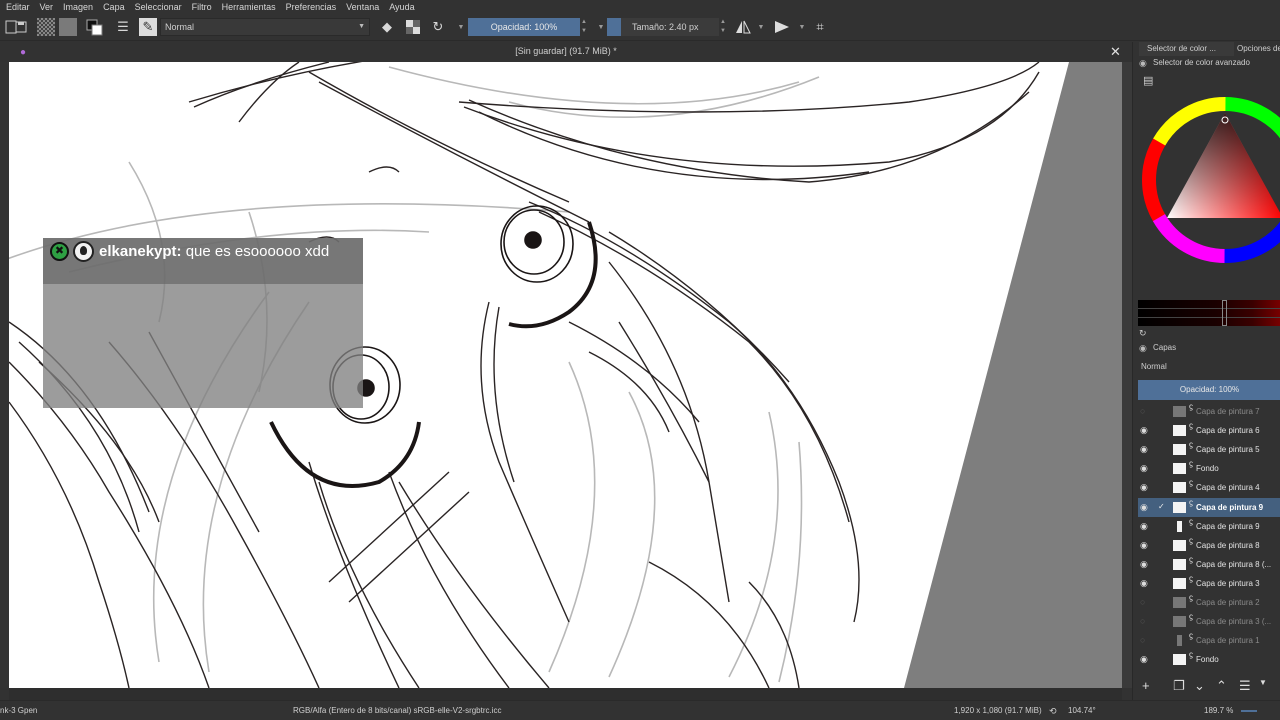 This screenshot has width=1280, height=720. I want to click on layer-row: ○ ϛ Capa de pintura 7, so click(1209, 411).